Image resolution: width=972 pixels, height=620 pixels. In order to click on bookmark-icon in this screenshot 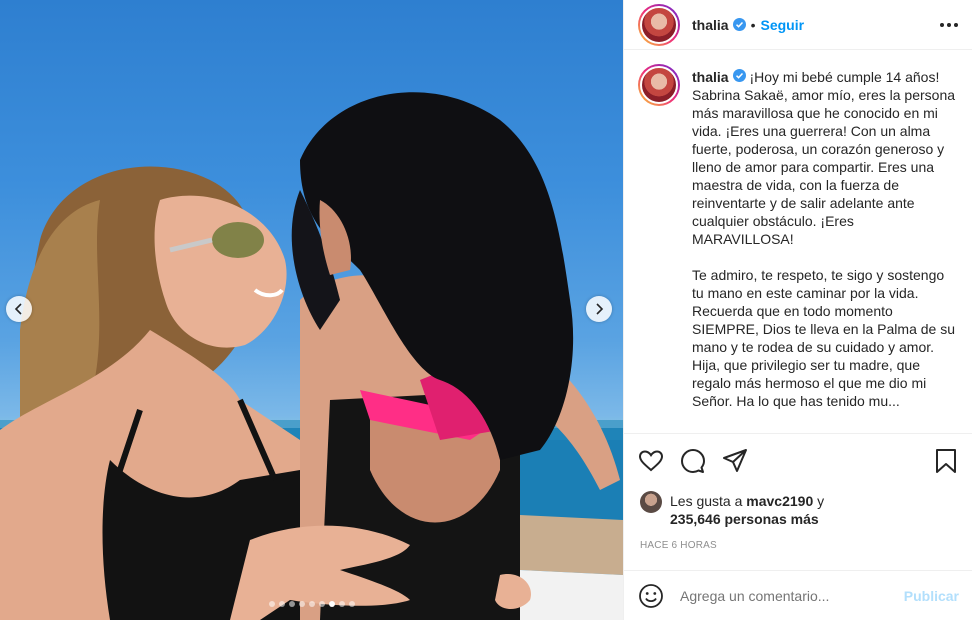, I will do `click(946, 461)`.